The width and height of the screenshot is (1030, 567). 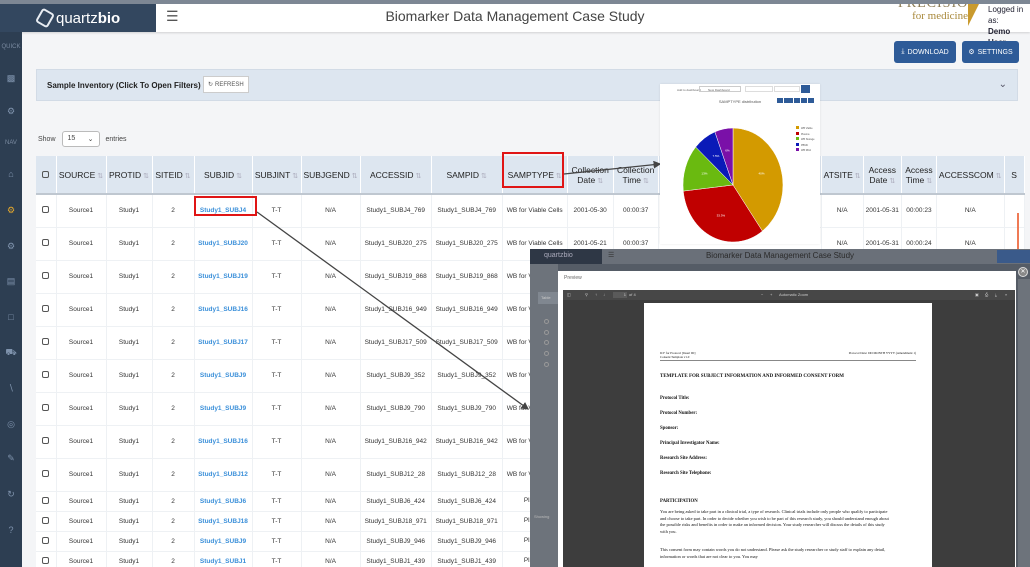 What do you see at coordinates (808, 139) in the screenshot?
I see `legend-label: WB Storage` at bounding box center [808, 139].